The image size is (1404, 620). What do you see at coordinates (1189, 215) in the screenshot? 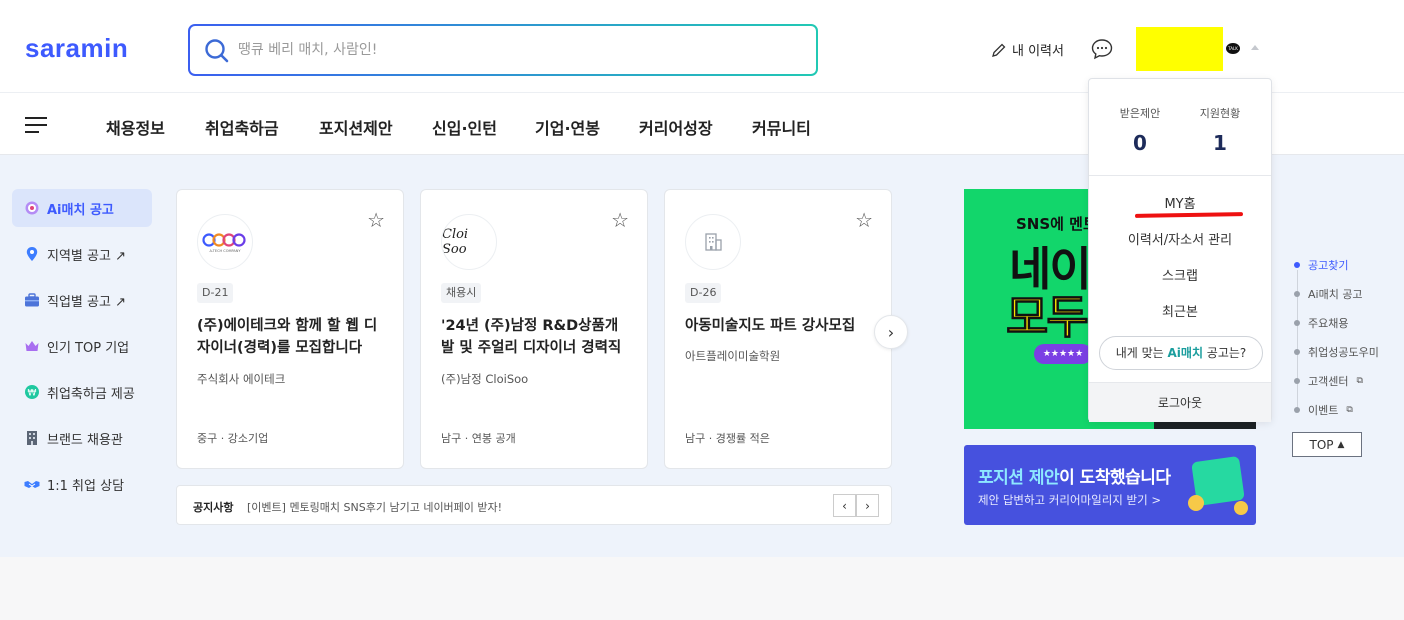
I see `red-underline-annotation` at bounding box center [1189, 215].